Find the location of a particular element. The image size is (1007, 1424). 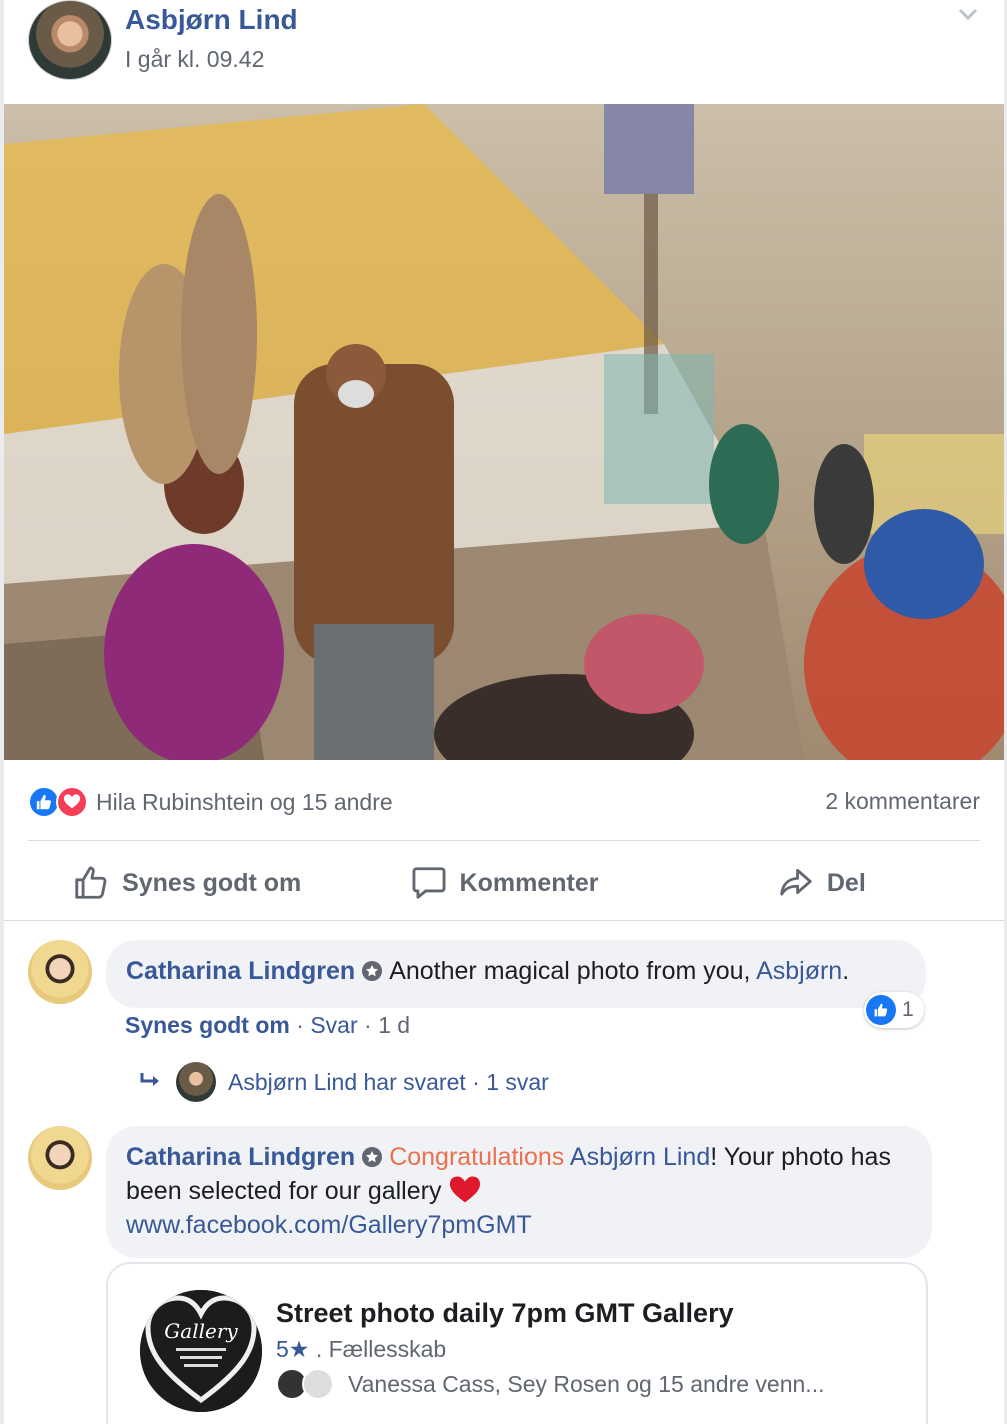

reactions-summary: Hila Rubinshtein og 15 andre is located at coordinates (210, 802).